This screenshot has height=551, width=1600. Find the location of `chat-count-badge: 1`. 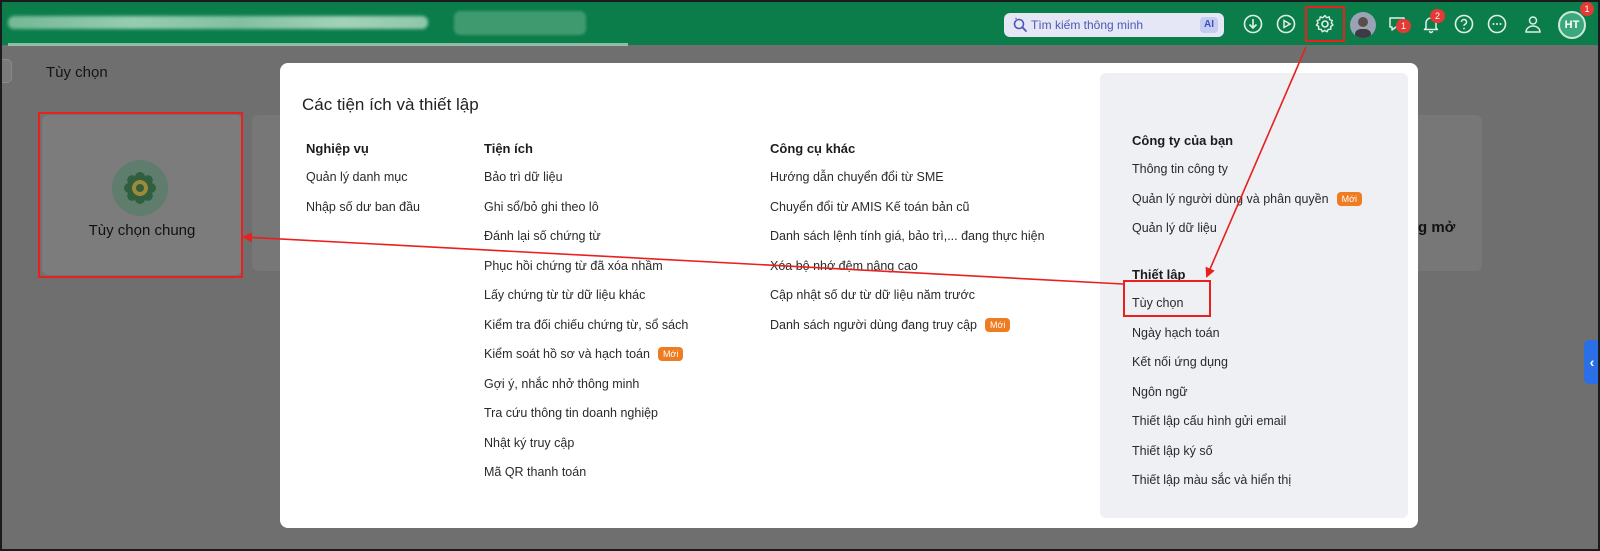

chat-count-badge: 1 is located at coordinates (1403, 26).